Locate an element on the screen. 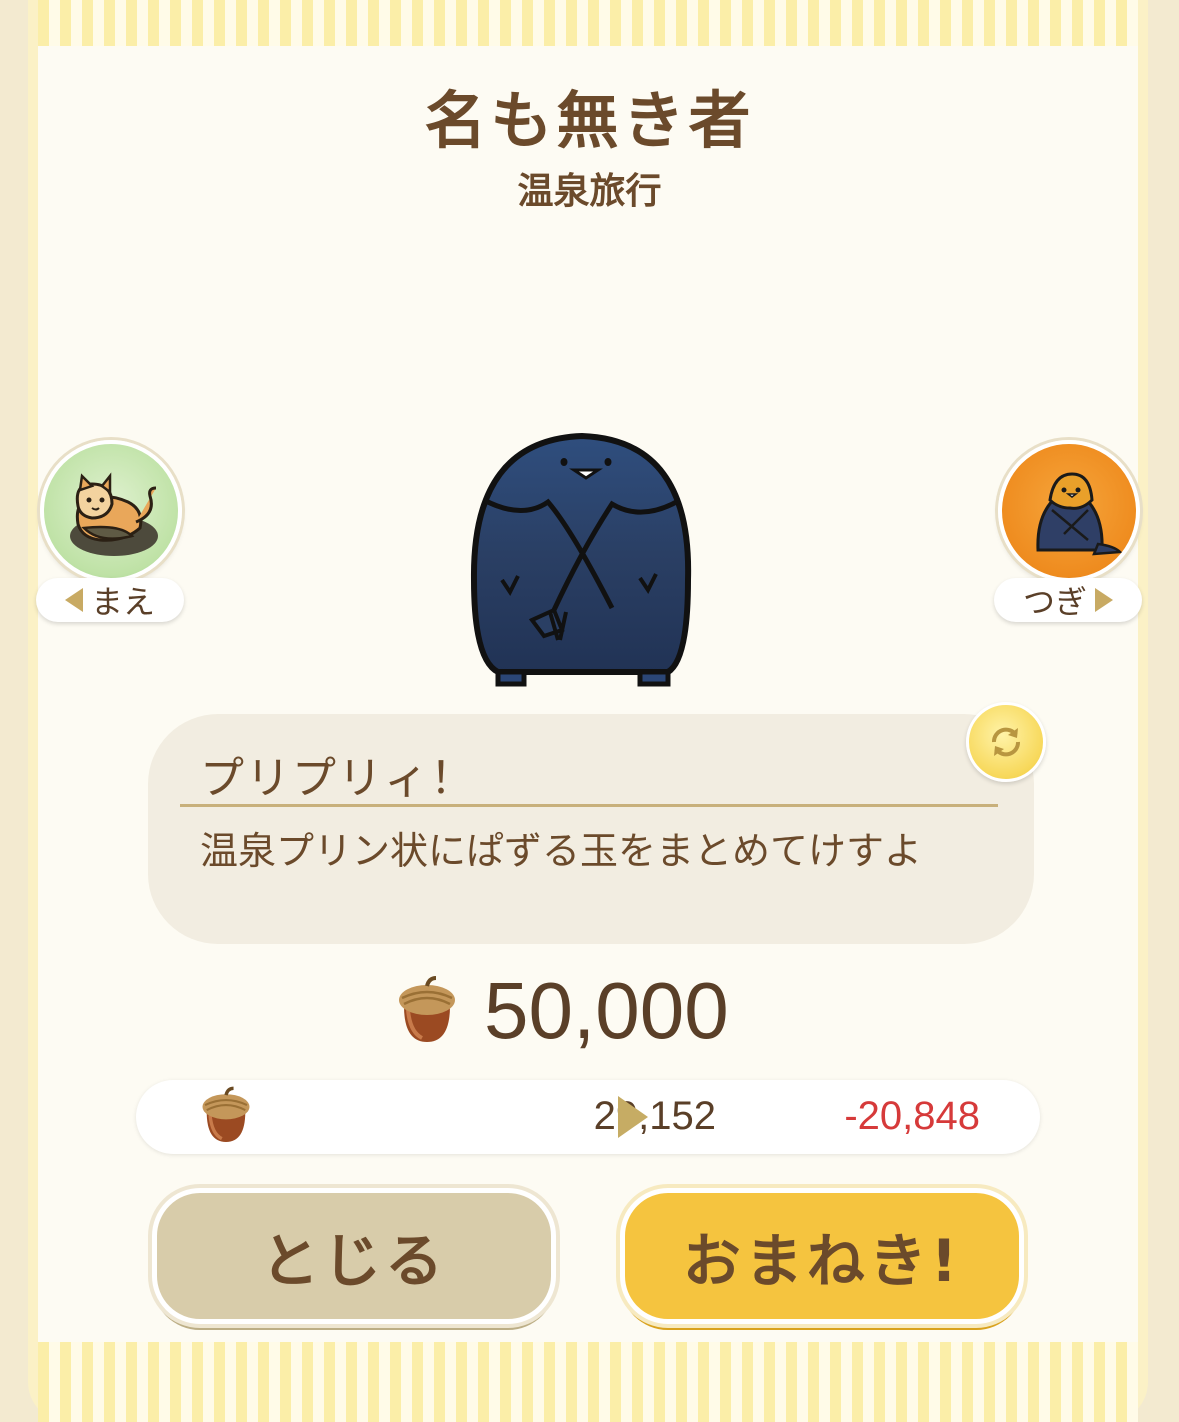 The height and width of the screenshot is (1422, 1179). robed-character-icon is located at coordinates (1079, 514).